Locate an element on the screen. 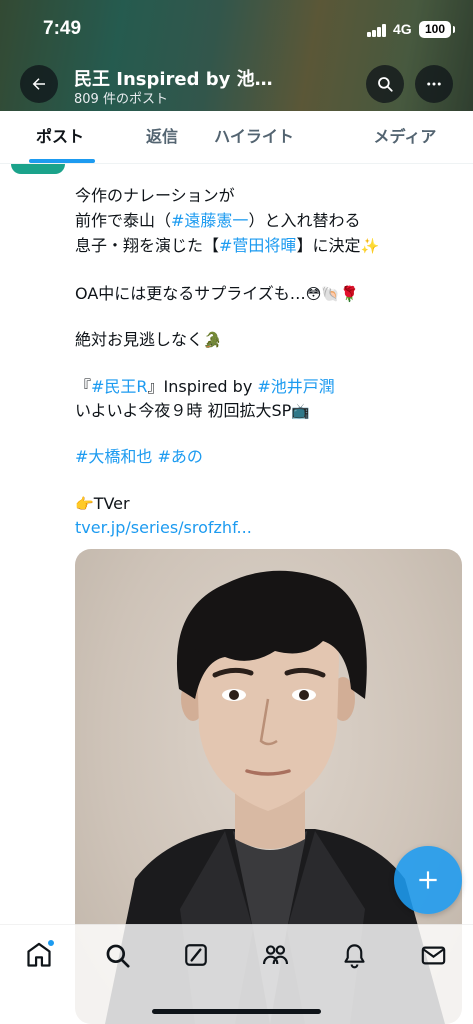 The image size is (473, 1024). post-text-line: 前作で泰山（#遠藤憲一）と入れ替わる is located at coordinates (270, 221).